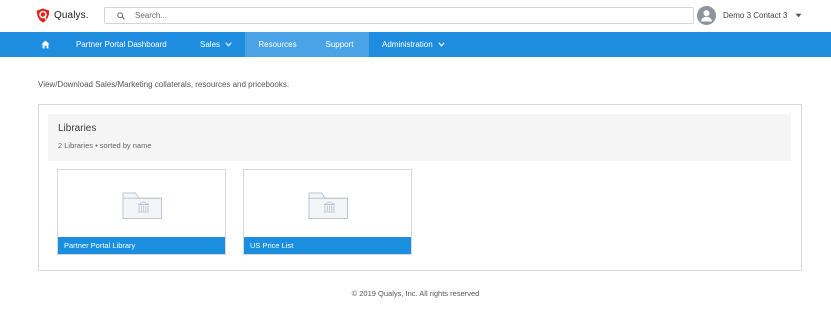 This screenshot has width=831, height=310. Describe the element at coordinates (77, 128) in the screenshot. I see `libraries-title: Libraries` at that location.